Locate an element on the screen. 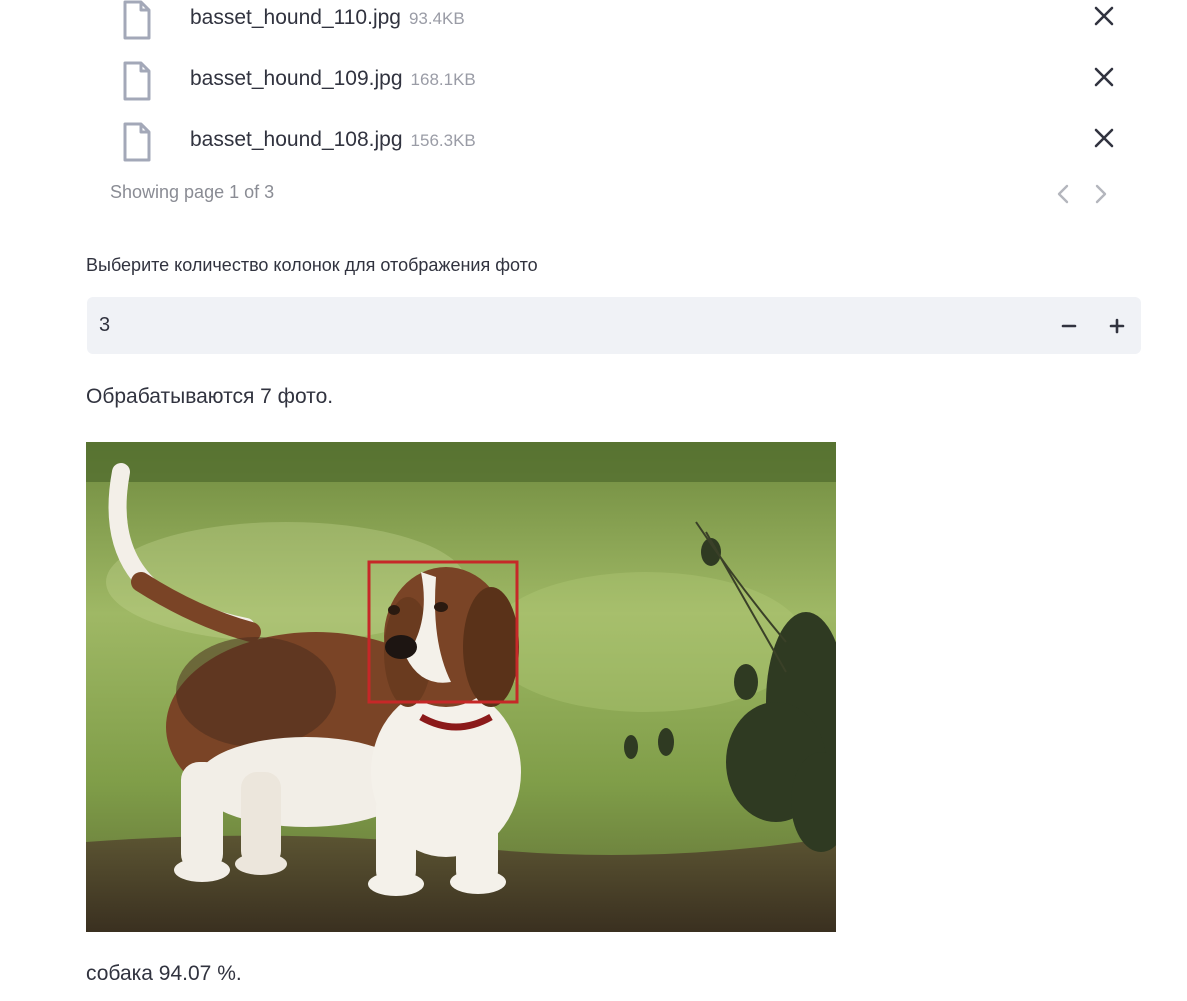  chevron-right-icon is located at coordinates (1100, 194).